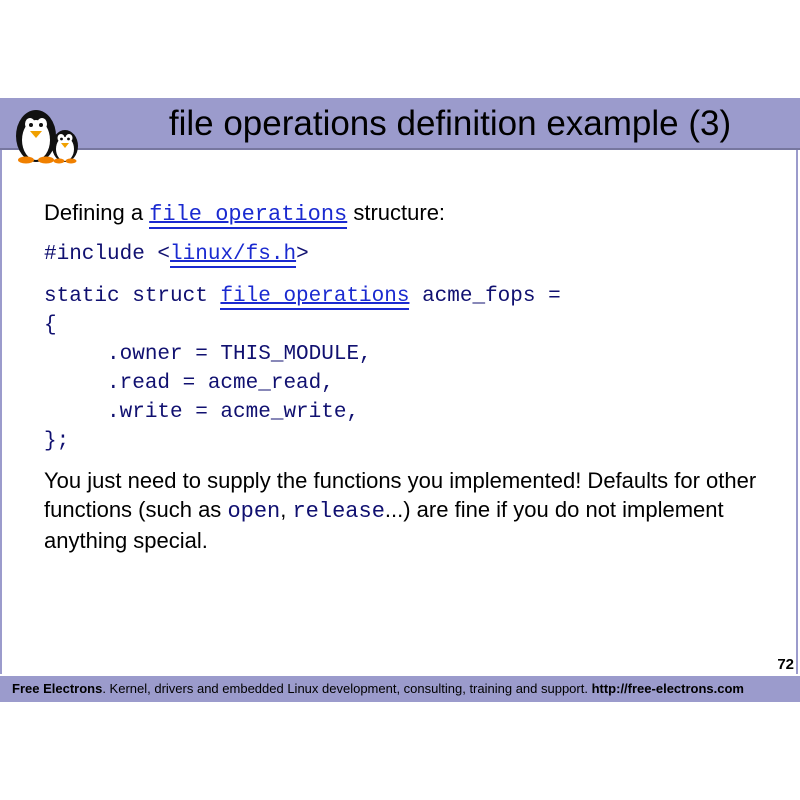 The image size is (800, 800). I want to click on code-line: .write = acme_write,, so click(202, 412).